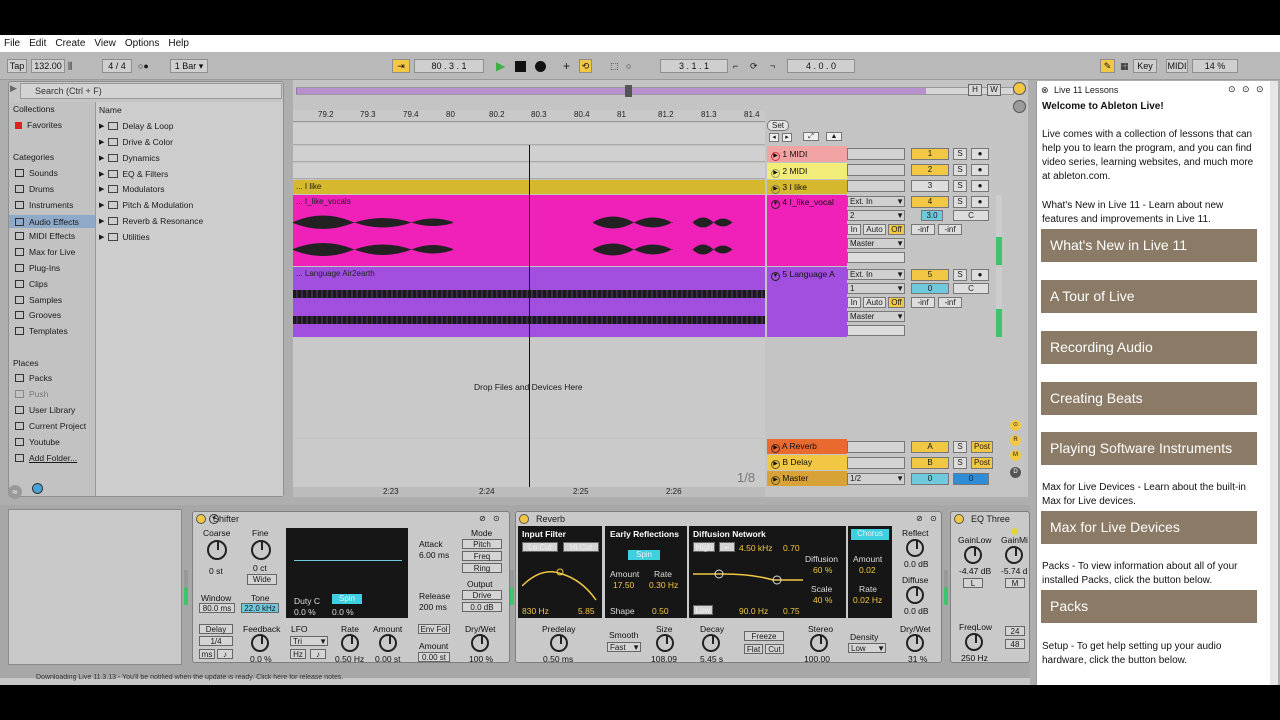  What do you see at coordinates (449, 66) in the screenshot?
I see `song-position: 80 . 3 . 1` at bounding box center [449, 66].